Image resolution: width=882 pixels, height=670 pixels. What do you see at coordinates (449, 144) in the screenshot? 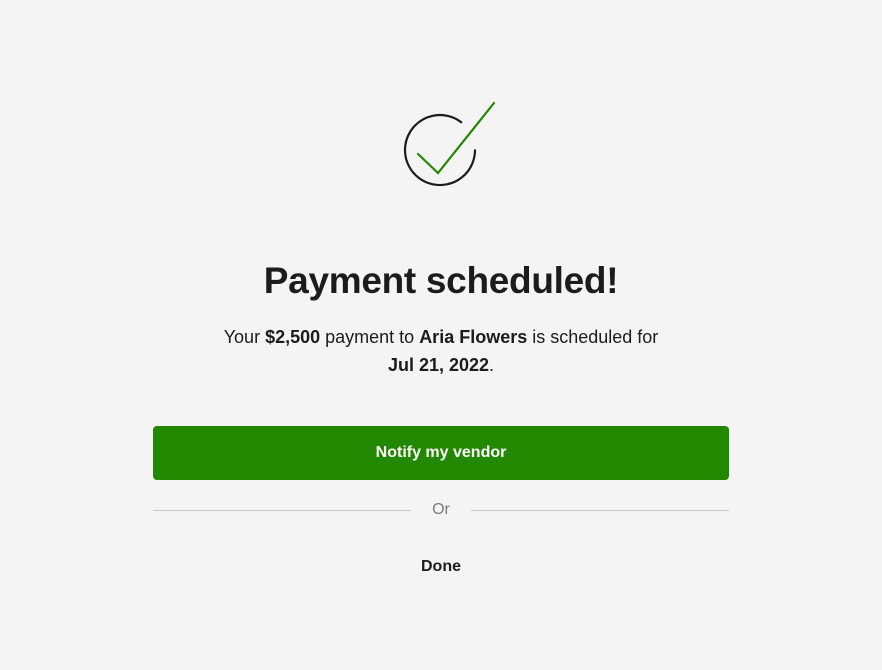
I see `check-circle-icon` at bounding box center [449, 144].